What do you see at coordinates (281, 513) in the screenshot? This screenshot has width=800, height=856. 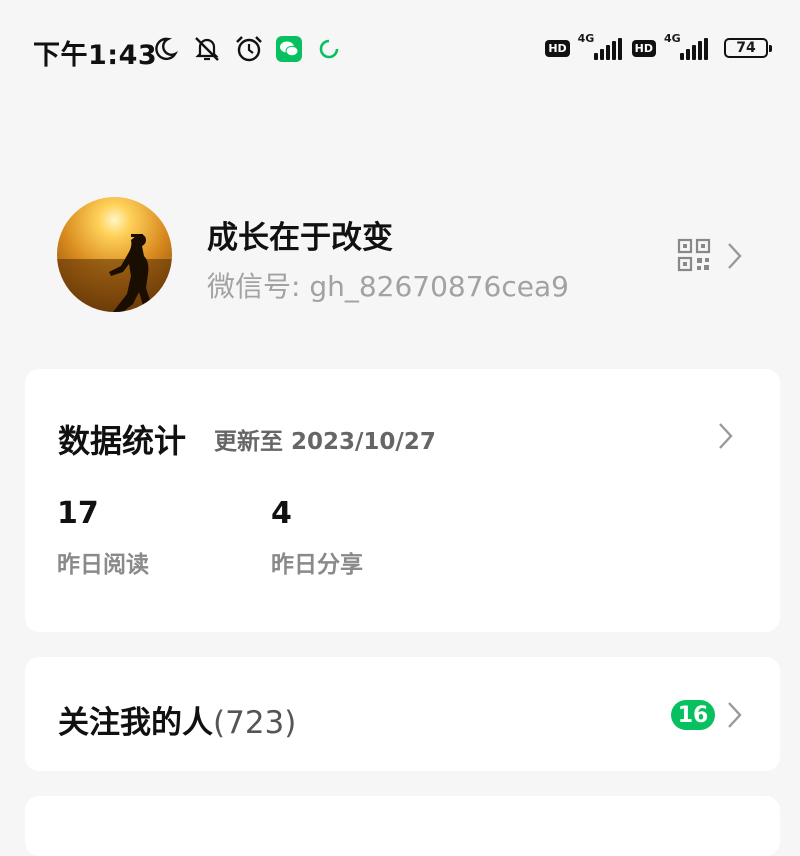 I see `stat-value-shares: 4` at bounding box center [281, 513].